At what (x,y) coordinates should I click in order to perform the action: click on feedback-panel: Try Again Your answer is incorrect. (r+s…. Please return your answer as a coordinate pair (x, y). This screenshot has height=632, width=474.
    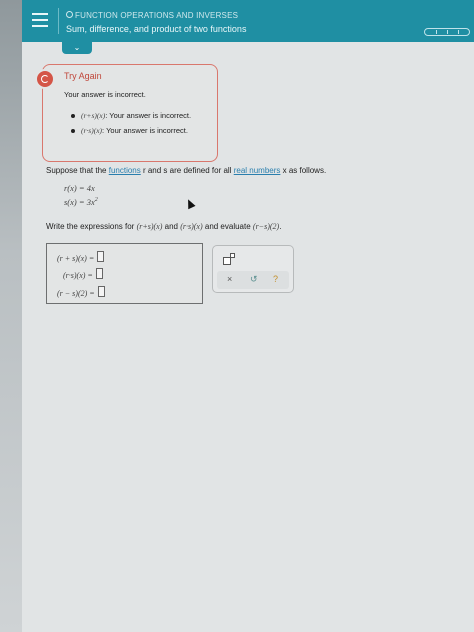
    Looking at the image, I should click on (126, 113).